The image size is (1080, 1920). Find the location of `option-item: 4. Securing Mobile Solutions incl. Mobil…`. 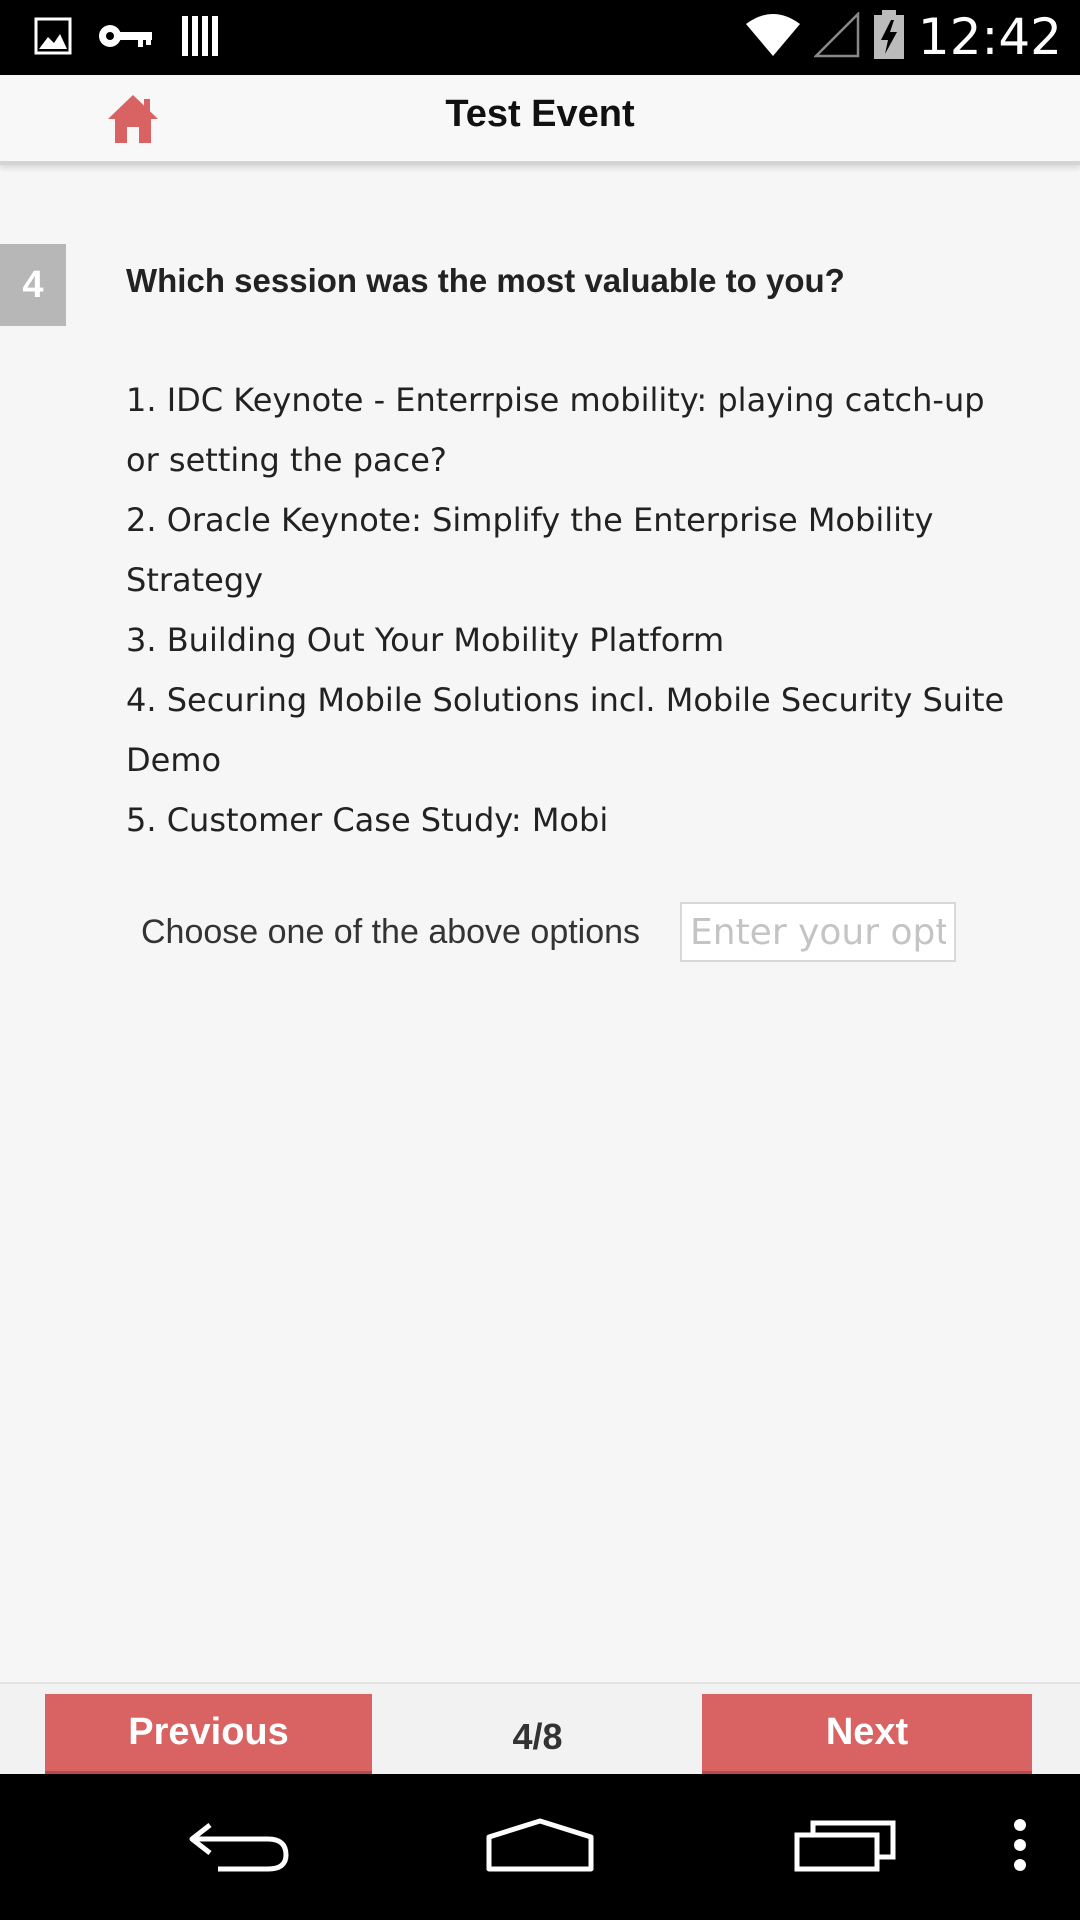

option-item: 4. Securing Mobile Solutions incl. Mobil… is located at coordinates (565, 730).